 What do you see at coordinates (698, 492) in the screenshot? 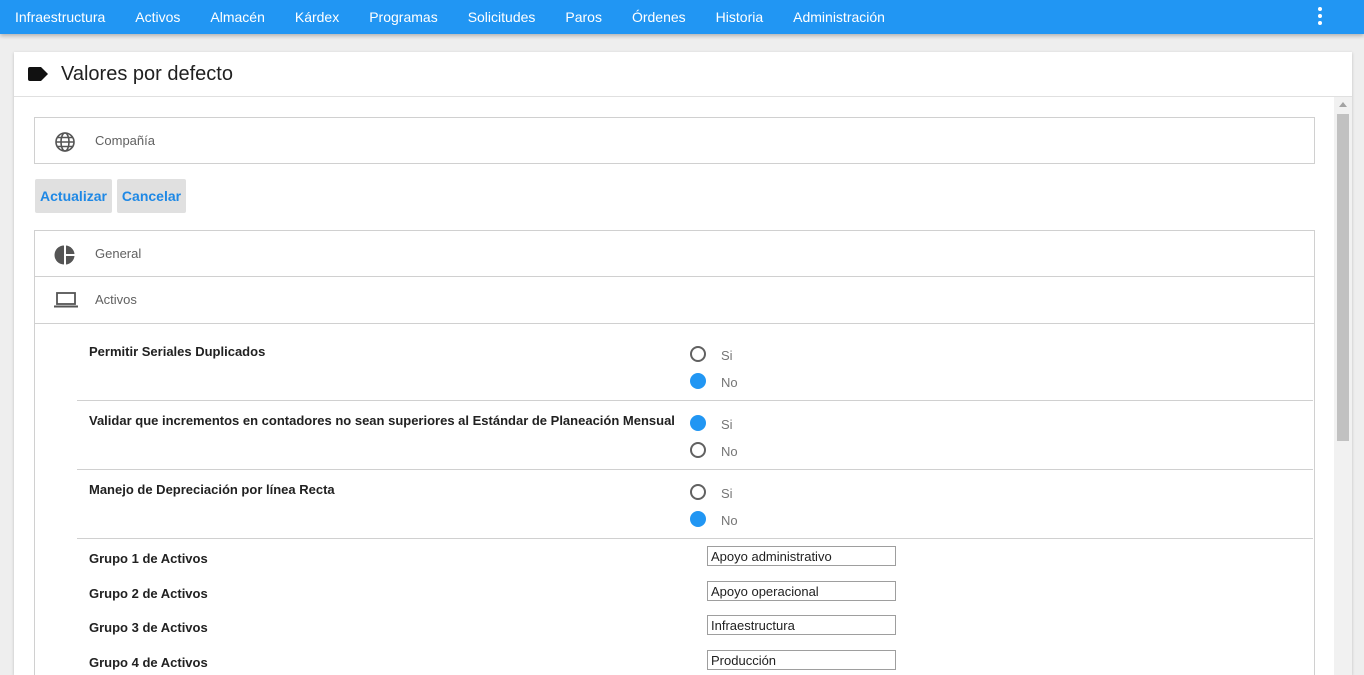
I see `radio-depreciation-si` at bounding box center [698, 492].